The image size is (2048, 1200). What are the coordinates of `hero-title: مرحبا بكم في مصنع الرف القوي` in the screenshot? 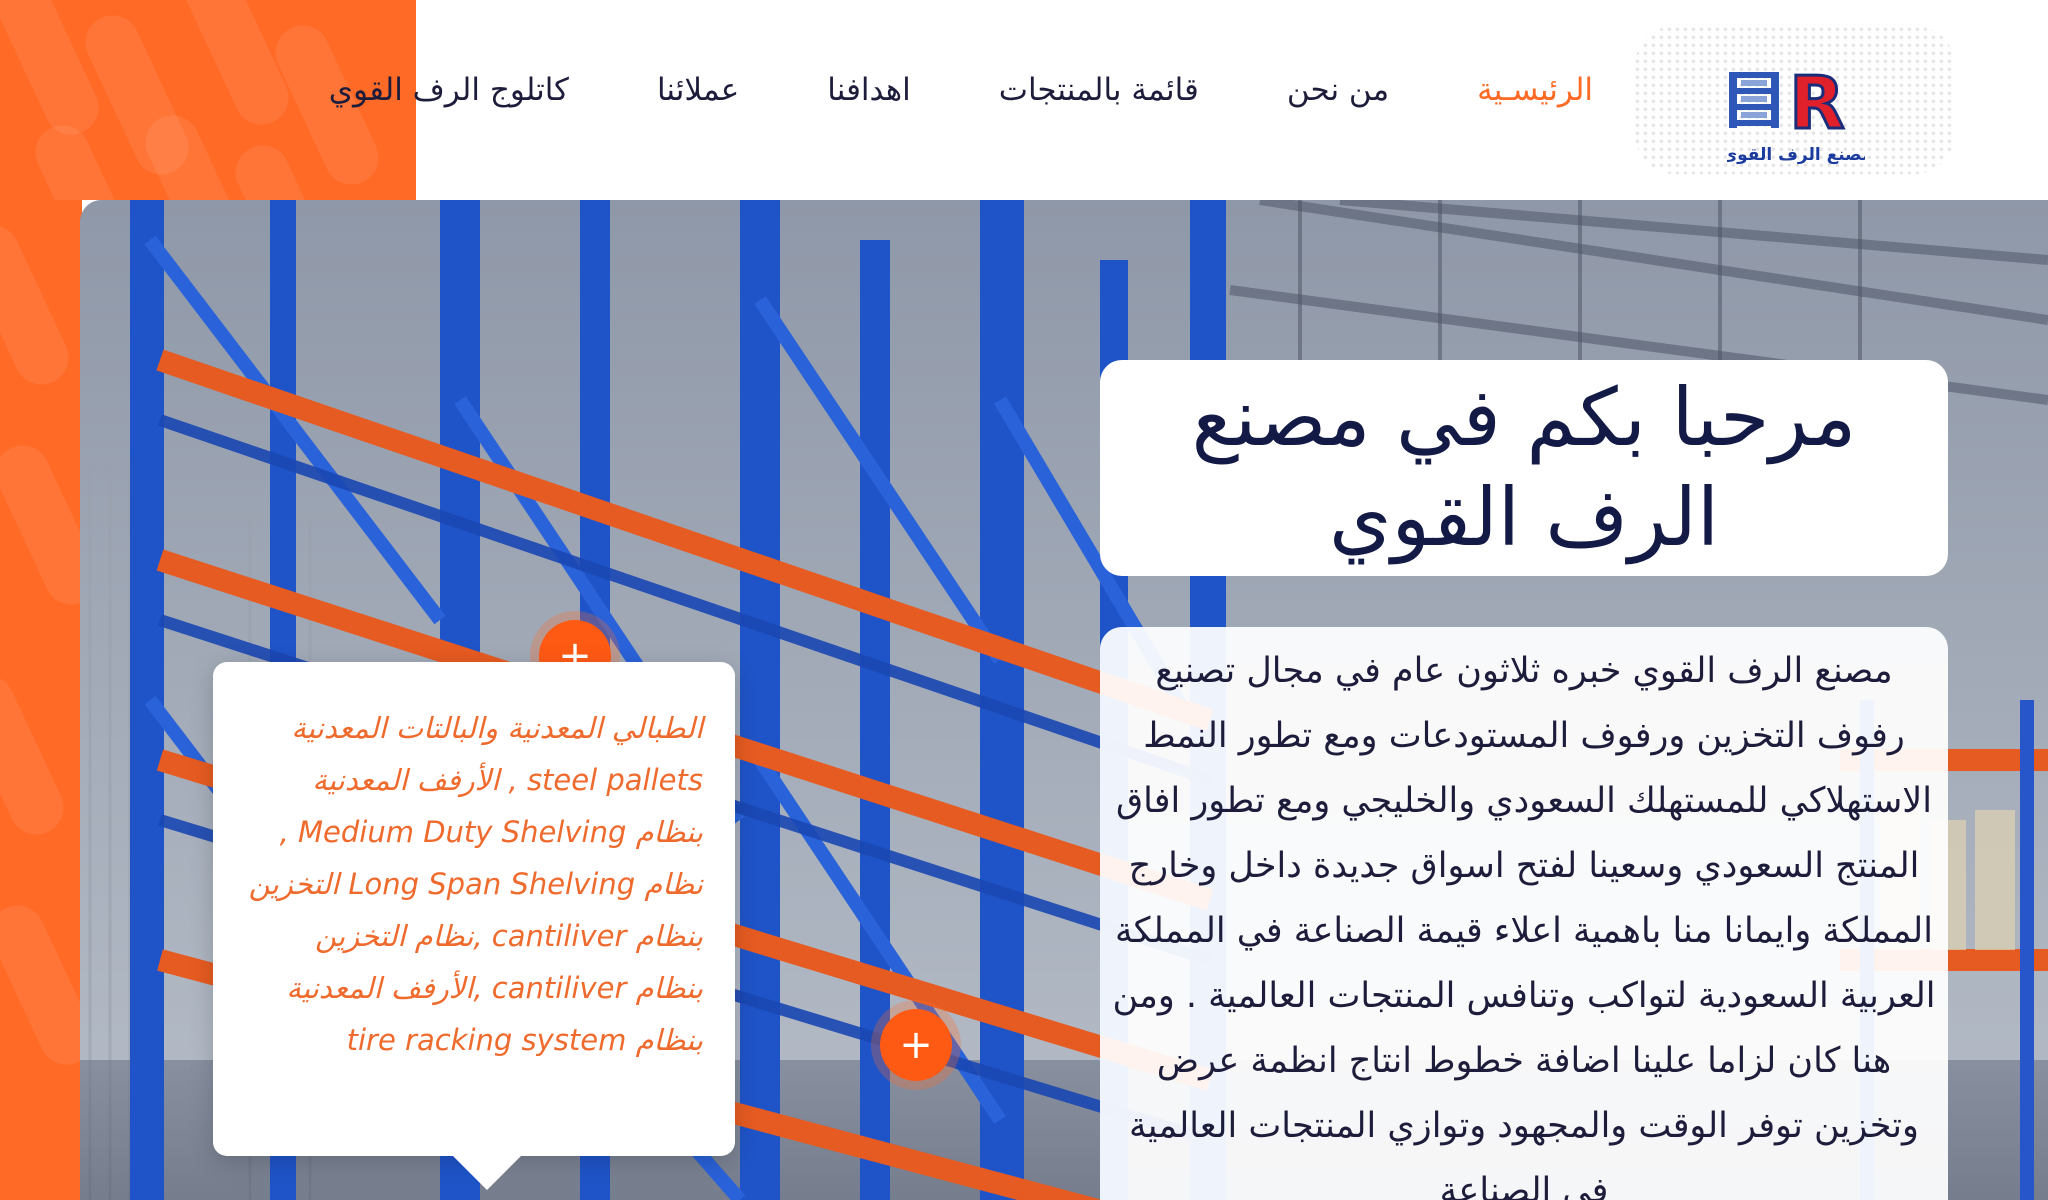 It's located at (1524, 467).